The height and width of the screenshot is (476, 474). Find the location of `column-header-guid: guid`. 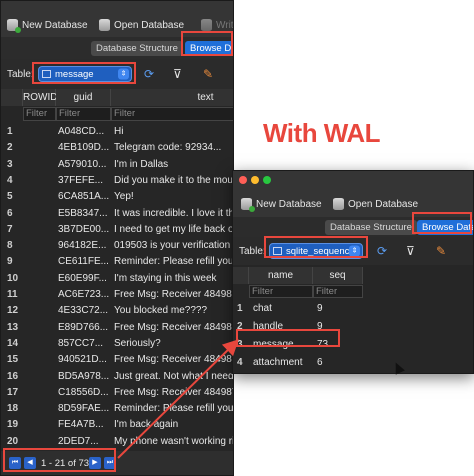

column-header-guid: guid is located at coordinates (83, 97).